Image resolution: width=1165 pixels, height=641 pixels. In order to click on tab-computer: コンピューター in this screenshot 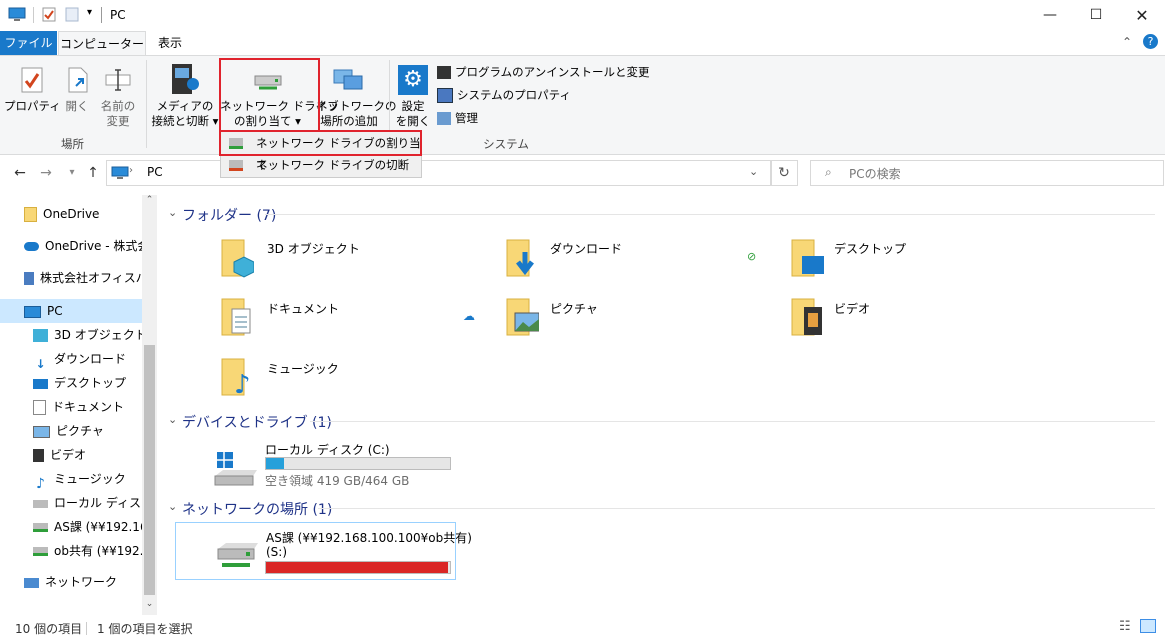, I will do `click(102, 43)`.